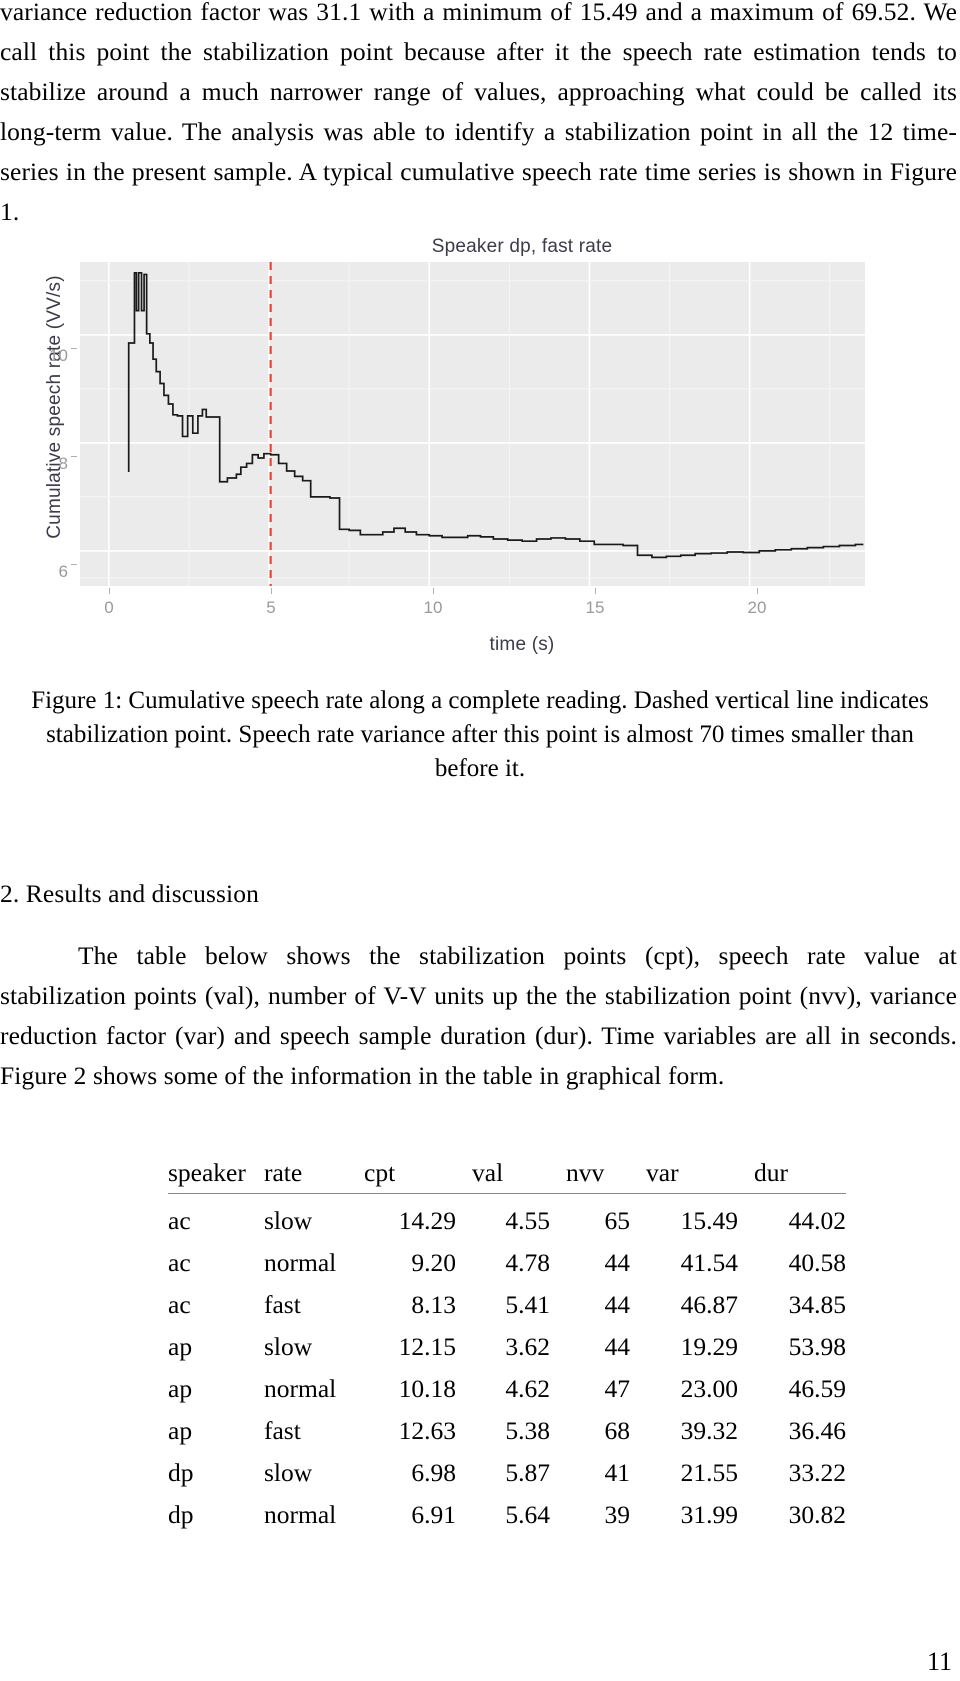 The width and height of the screenshot is (960, 1681). I want to click on table-cell-nvv: 41, so click(617, 1472).